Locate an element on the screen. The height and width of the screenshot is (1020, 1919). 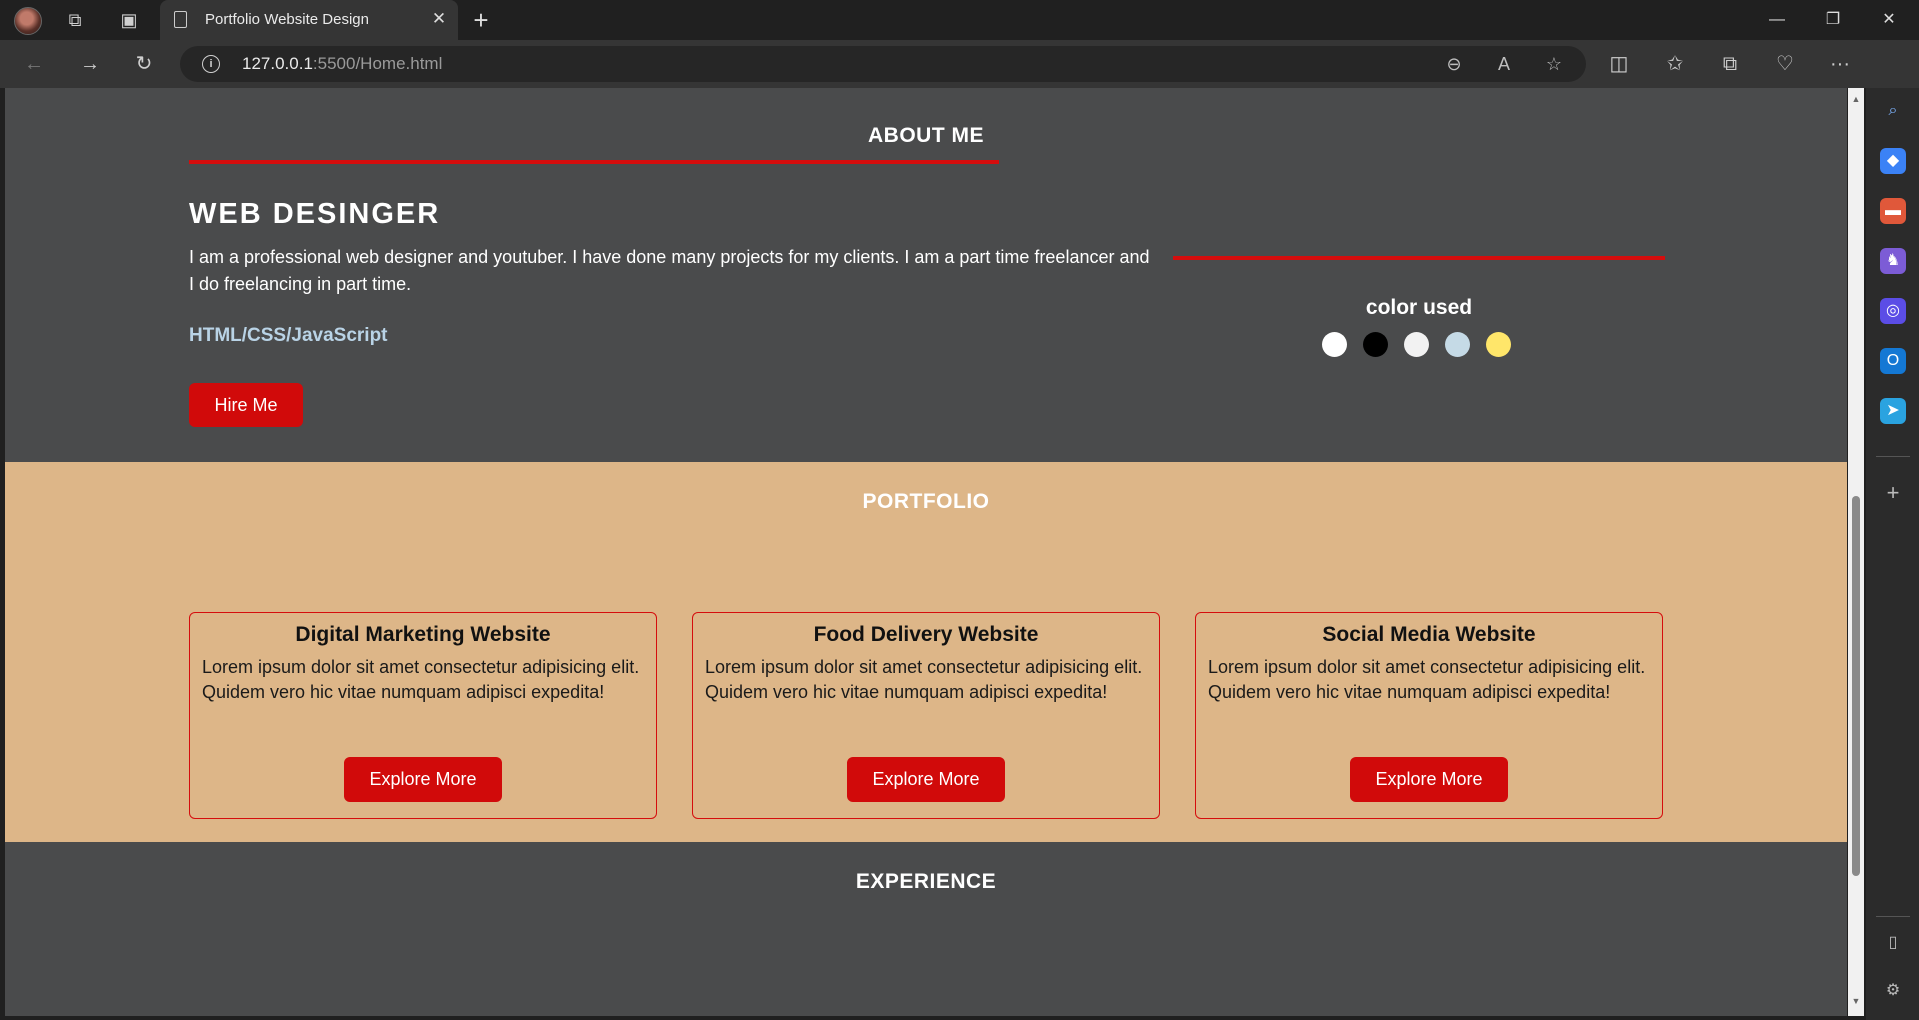
experience-heading: EXPERIENCE is located at coordinates (926, 881).